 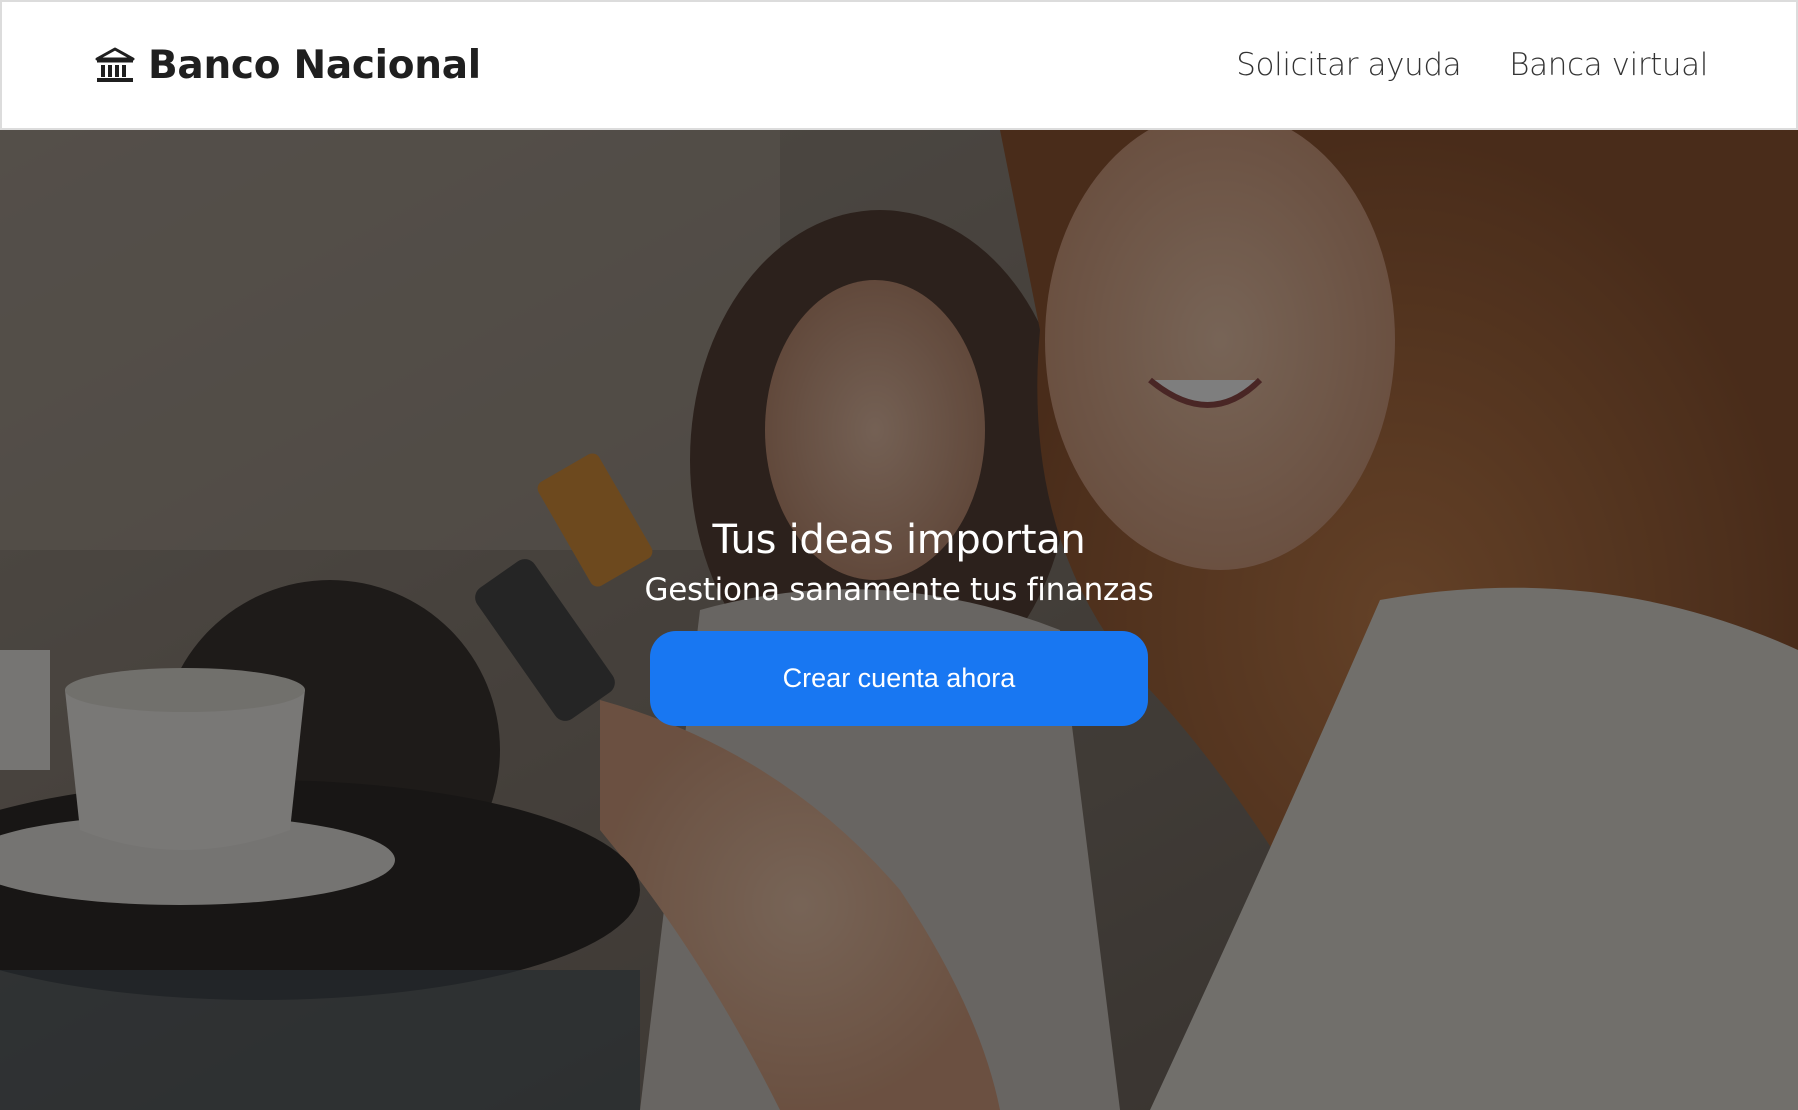 I want to click on nav-link-banca-virtual: Banca virtual, so click(x=1608, y=65).